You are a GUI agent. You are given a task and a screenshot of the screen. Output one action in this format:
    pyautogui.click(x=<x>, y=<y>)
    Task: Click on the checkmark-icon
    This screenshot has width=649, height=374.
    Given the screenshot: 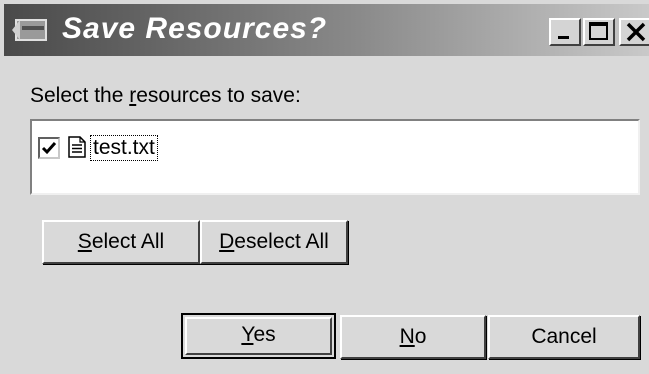 What is the action you would take?
    pyautogui.click(x=49, y=148)
    